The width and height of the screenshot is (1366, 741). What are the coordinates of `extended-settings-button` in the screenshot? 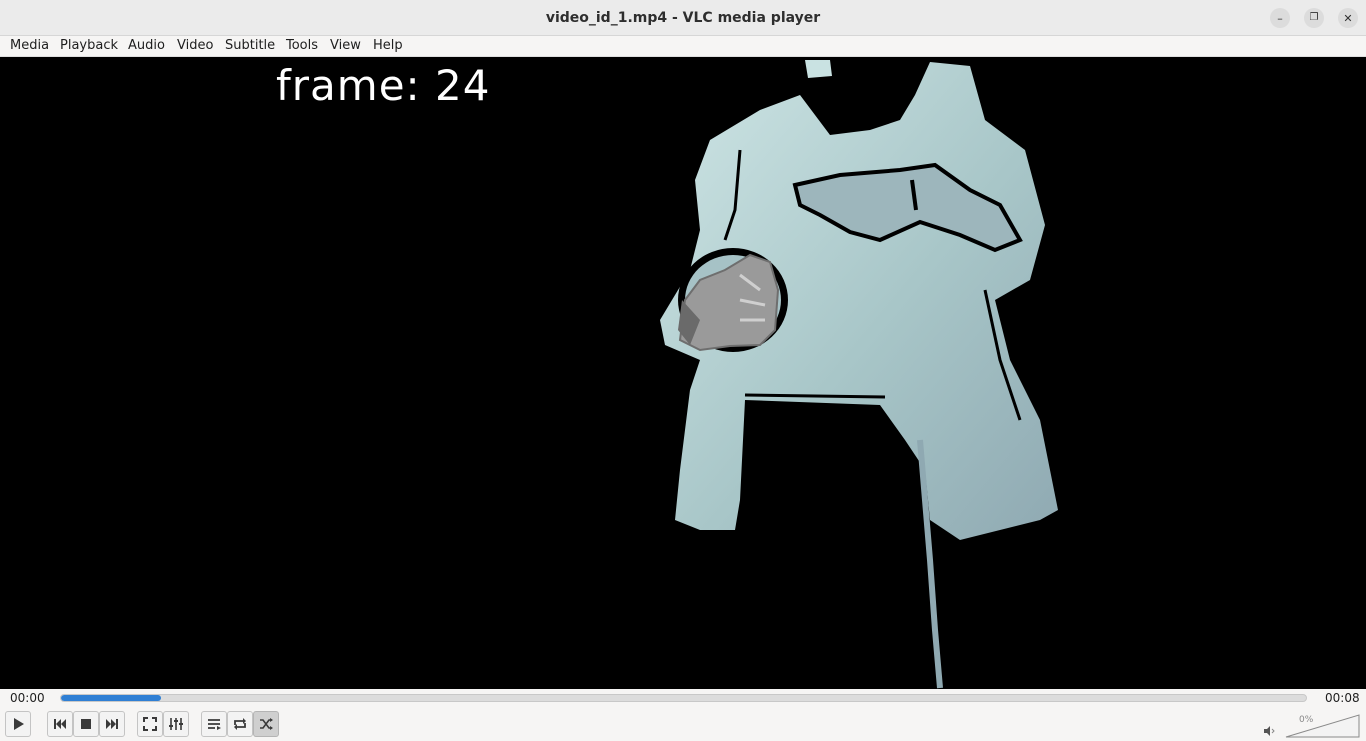 It's located at (176, 724).